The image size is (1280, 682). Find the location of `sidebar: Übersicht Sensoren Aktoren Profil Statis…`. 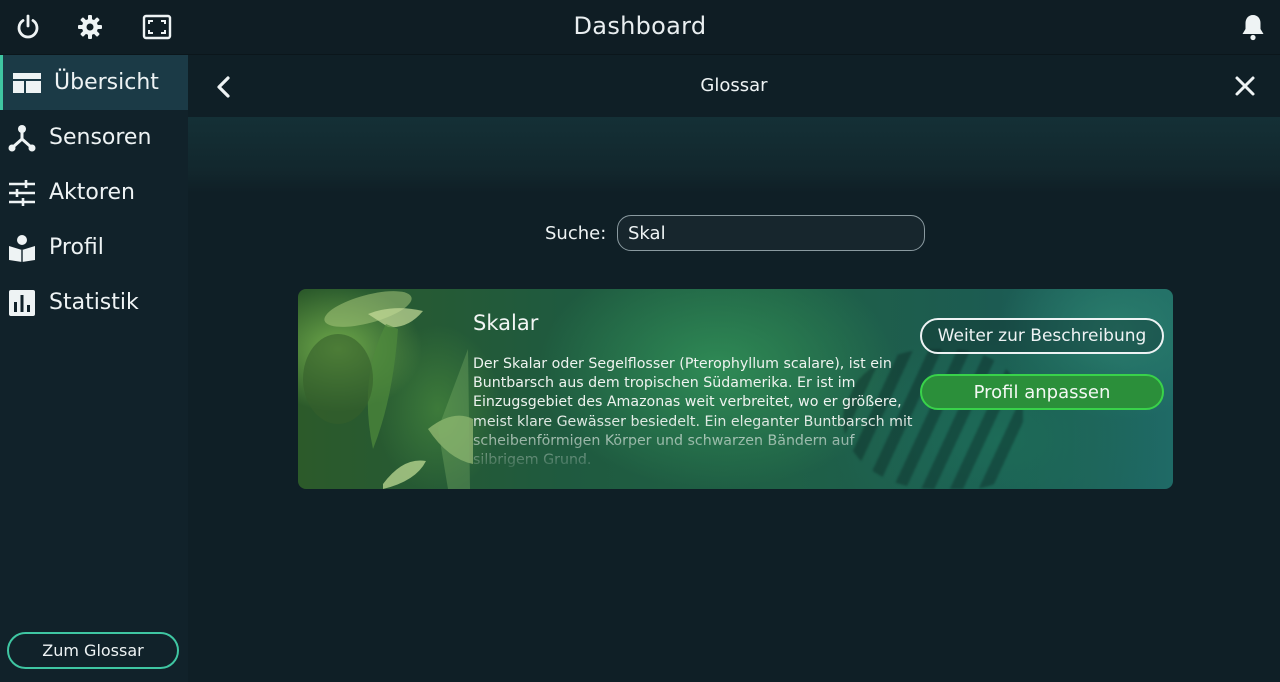

sidebar: Übersicht Sensoren Aktoren Profil Statis… is located at coordinates (94, 368).